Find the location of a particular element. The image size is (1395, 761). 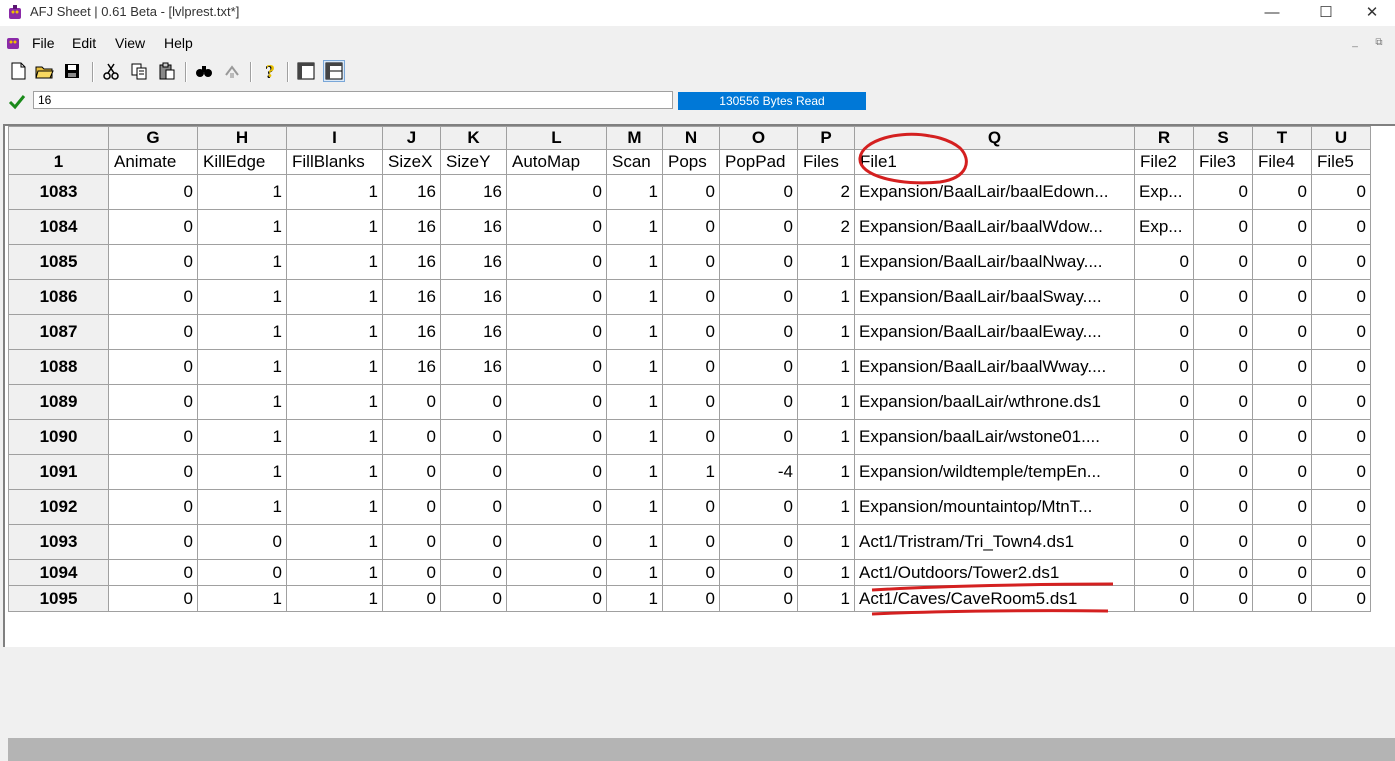

menu-file: File is located at coordinates (43, 43).